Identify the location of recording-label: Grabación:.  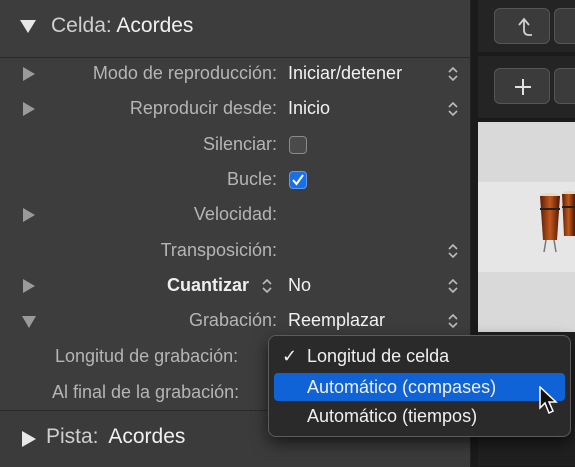
(232, 320).